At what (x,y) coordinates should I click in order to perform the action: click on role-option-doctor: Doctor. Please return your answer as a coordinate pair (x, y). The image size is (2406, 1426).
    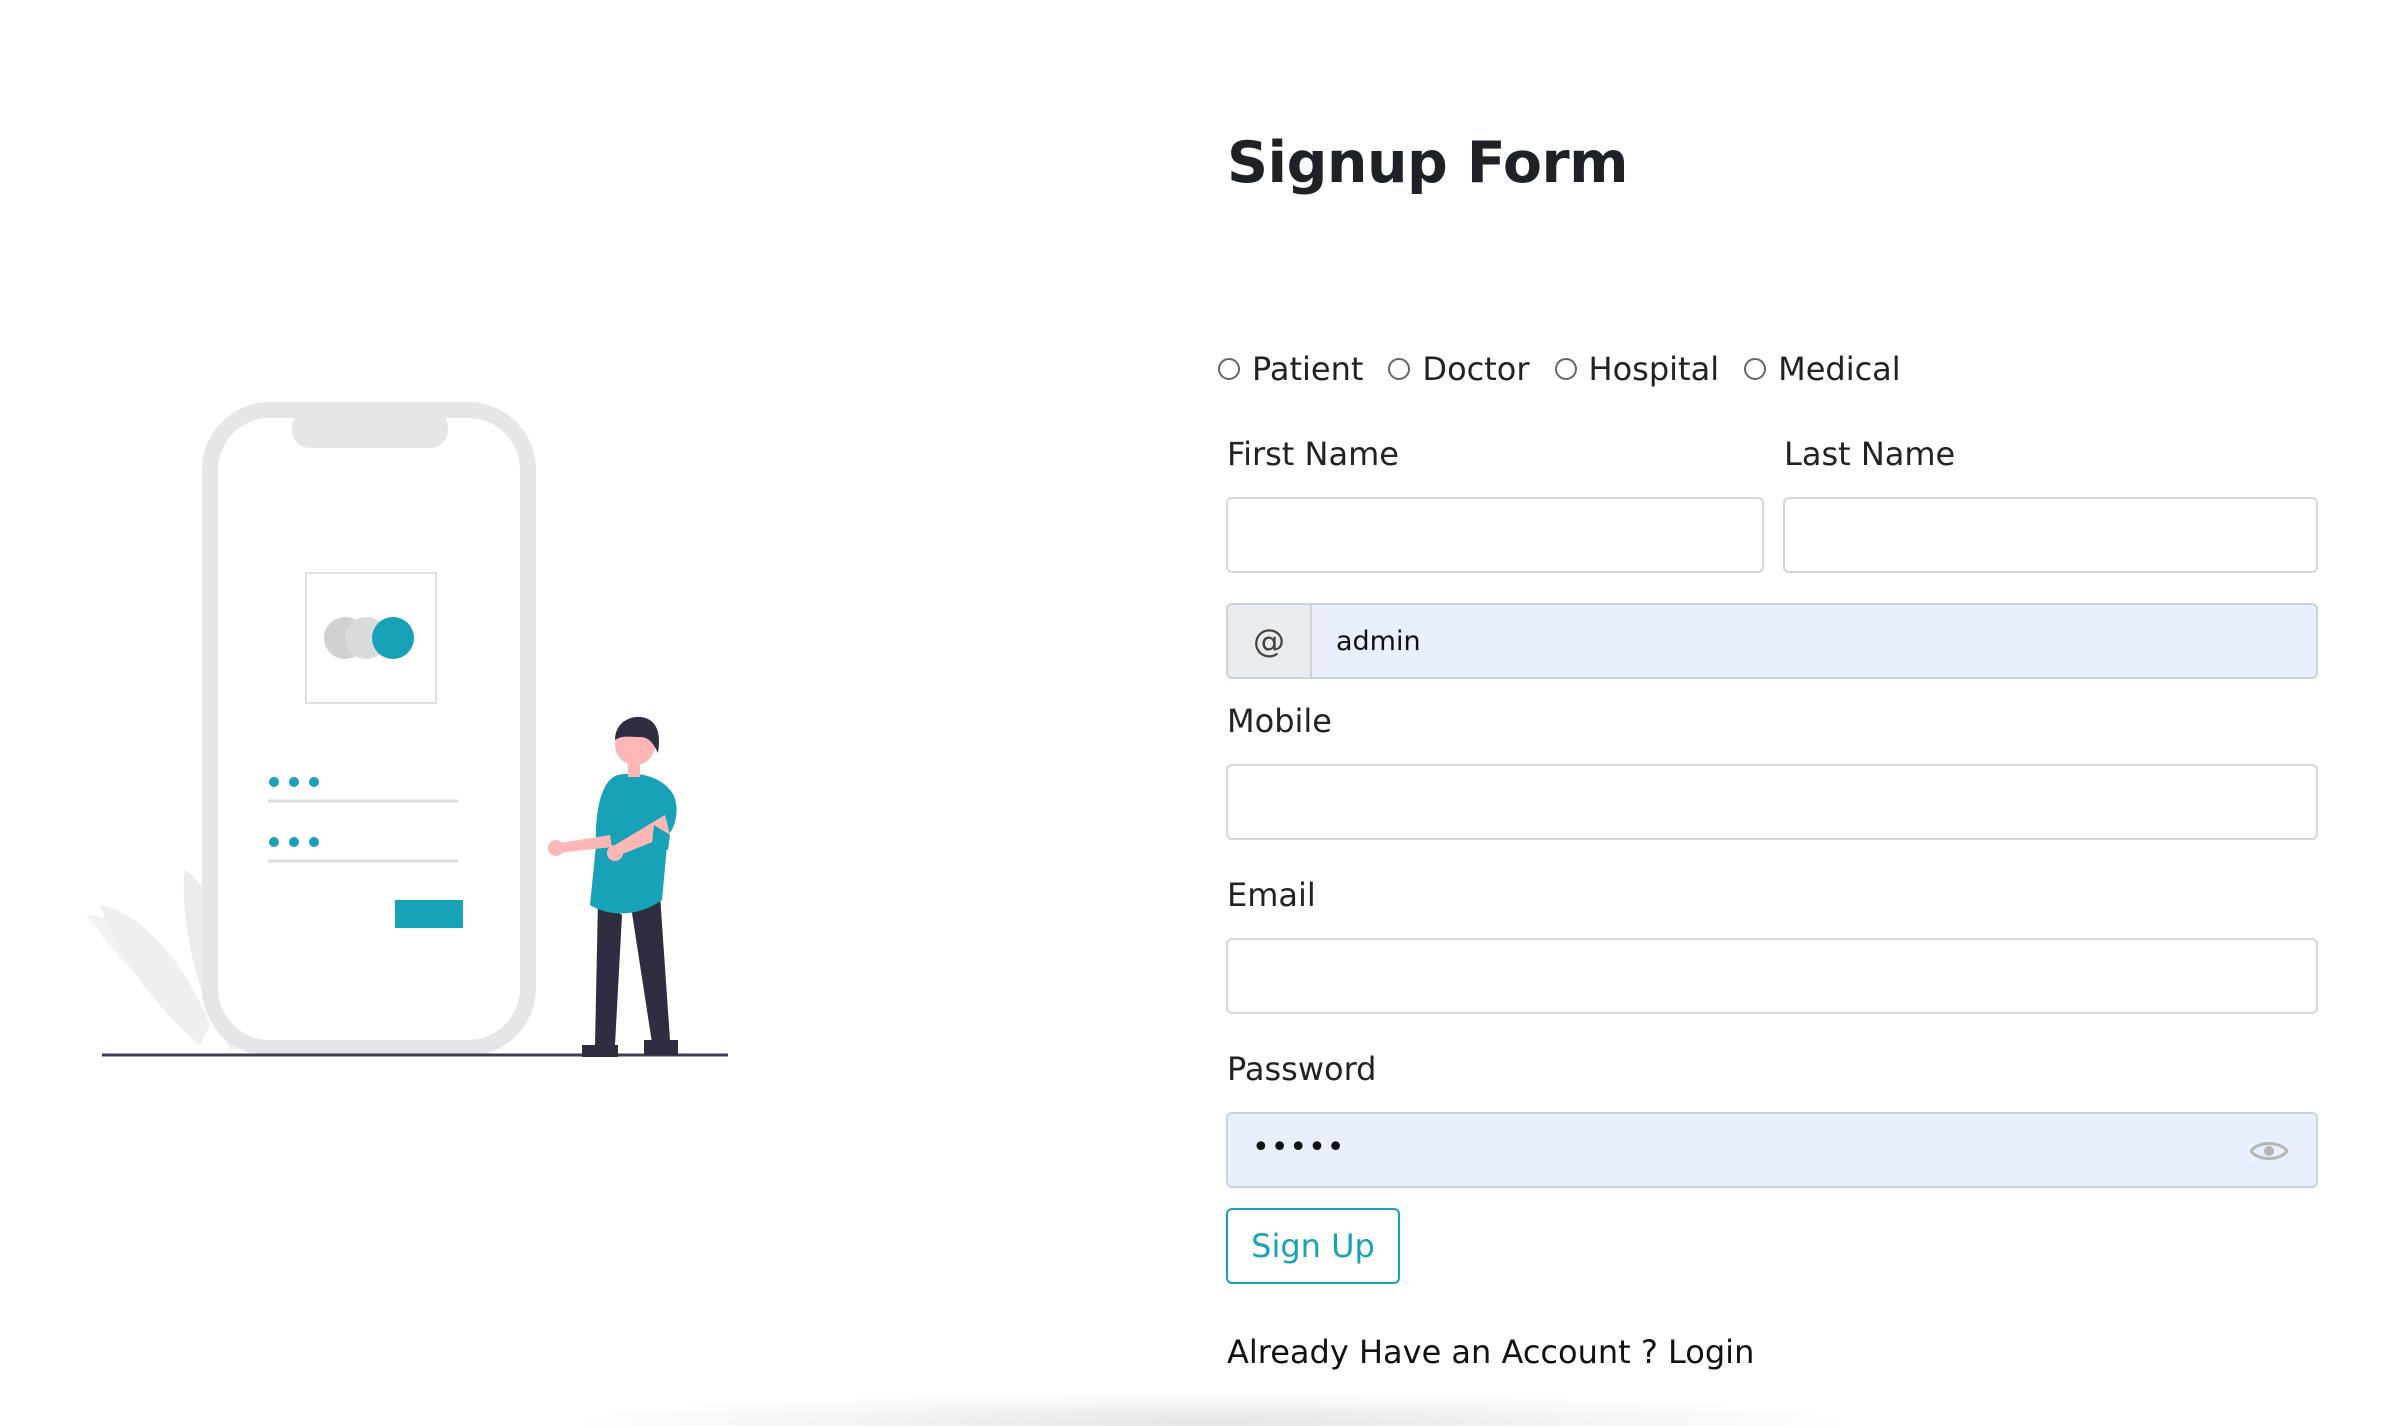
    Looking at the image, I should click on (1459, 369).